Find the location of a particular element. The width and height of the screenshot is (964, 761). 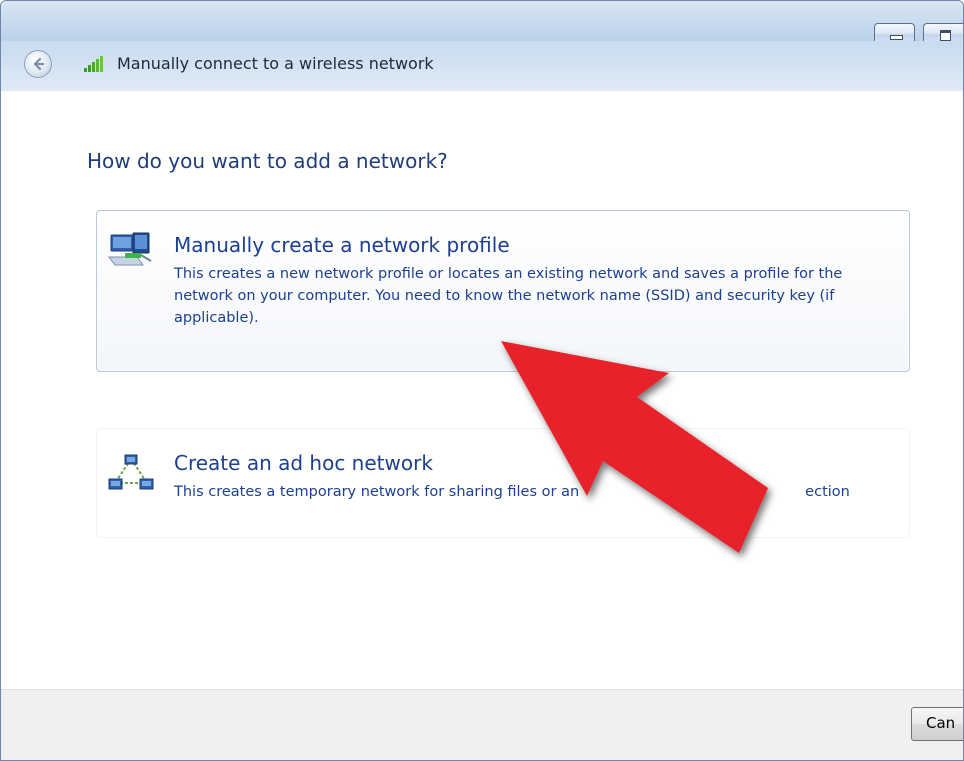

wizard-title: Manually connect to a wireless network is located at coordinates (275, 63).